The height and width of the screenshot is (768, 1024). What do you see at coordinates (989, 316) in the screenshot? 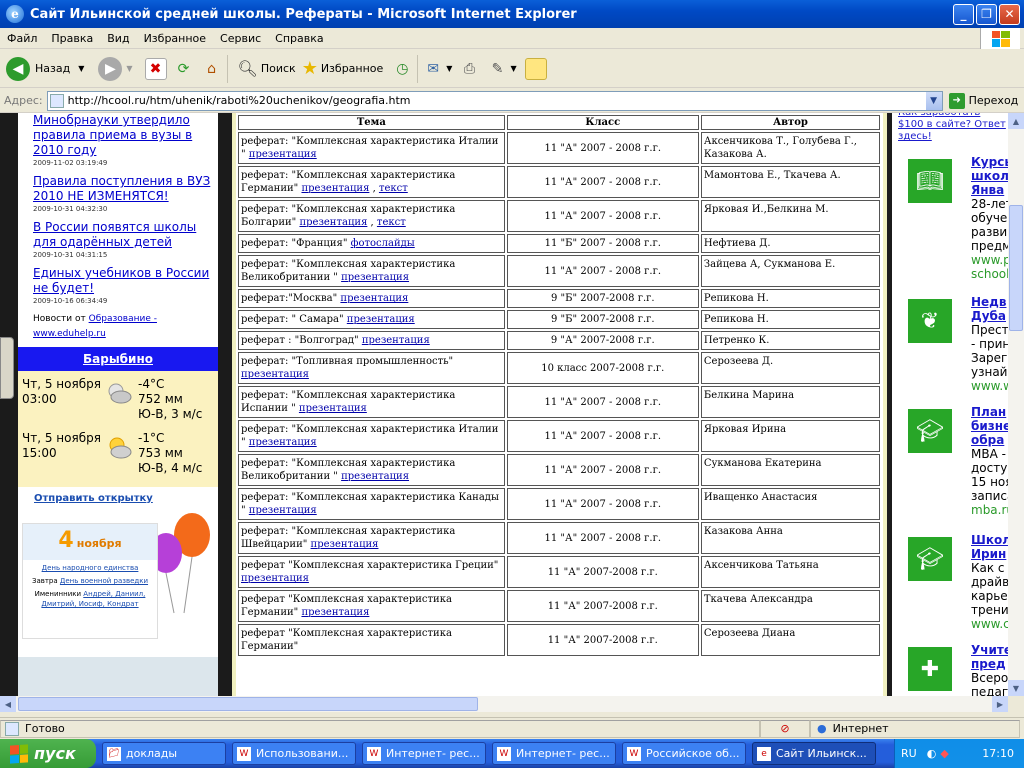
I see `ad-title-line: Дуба` at bounding box center [989, 316].